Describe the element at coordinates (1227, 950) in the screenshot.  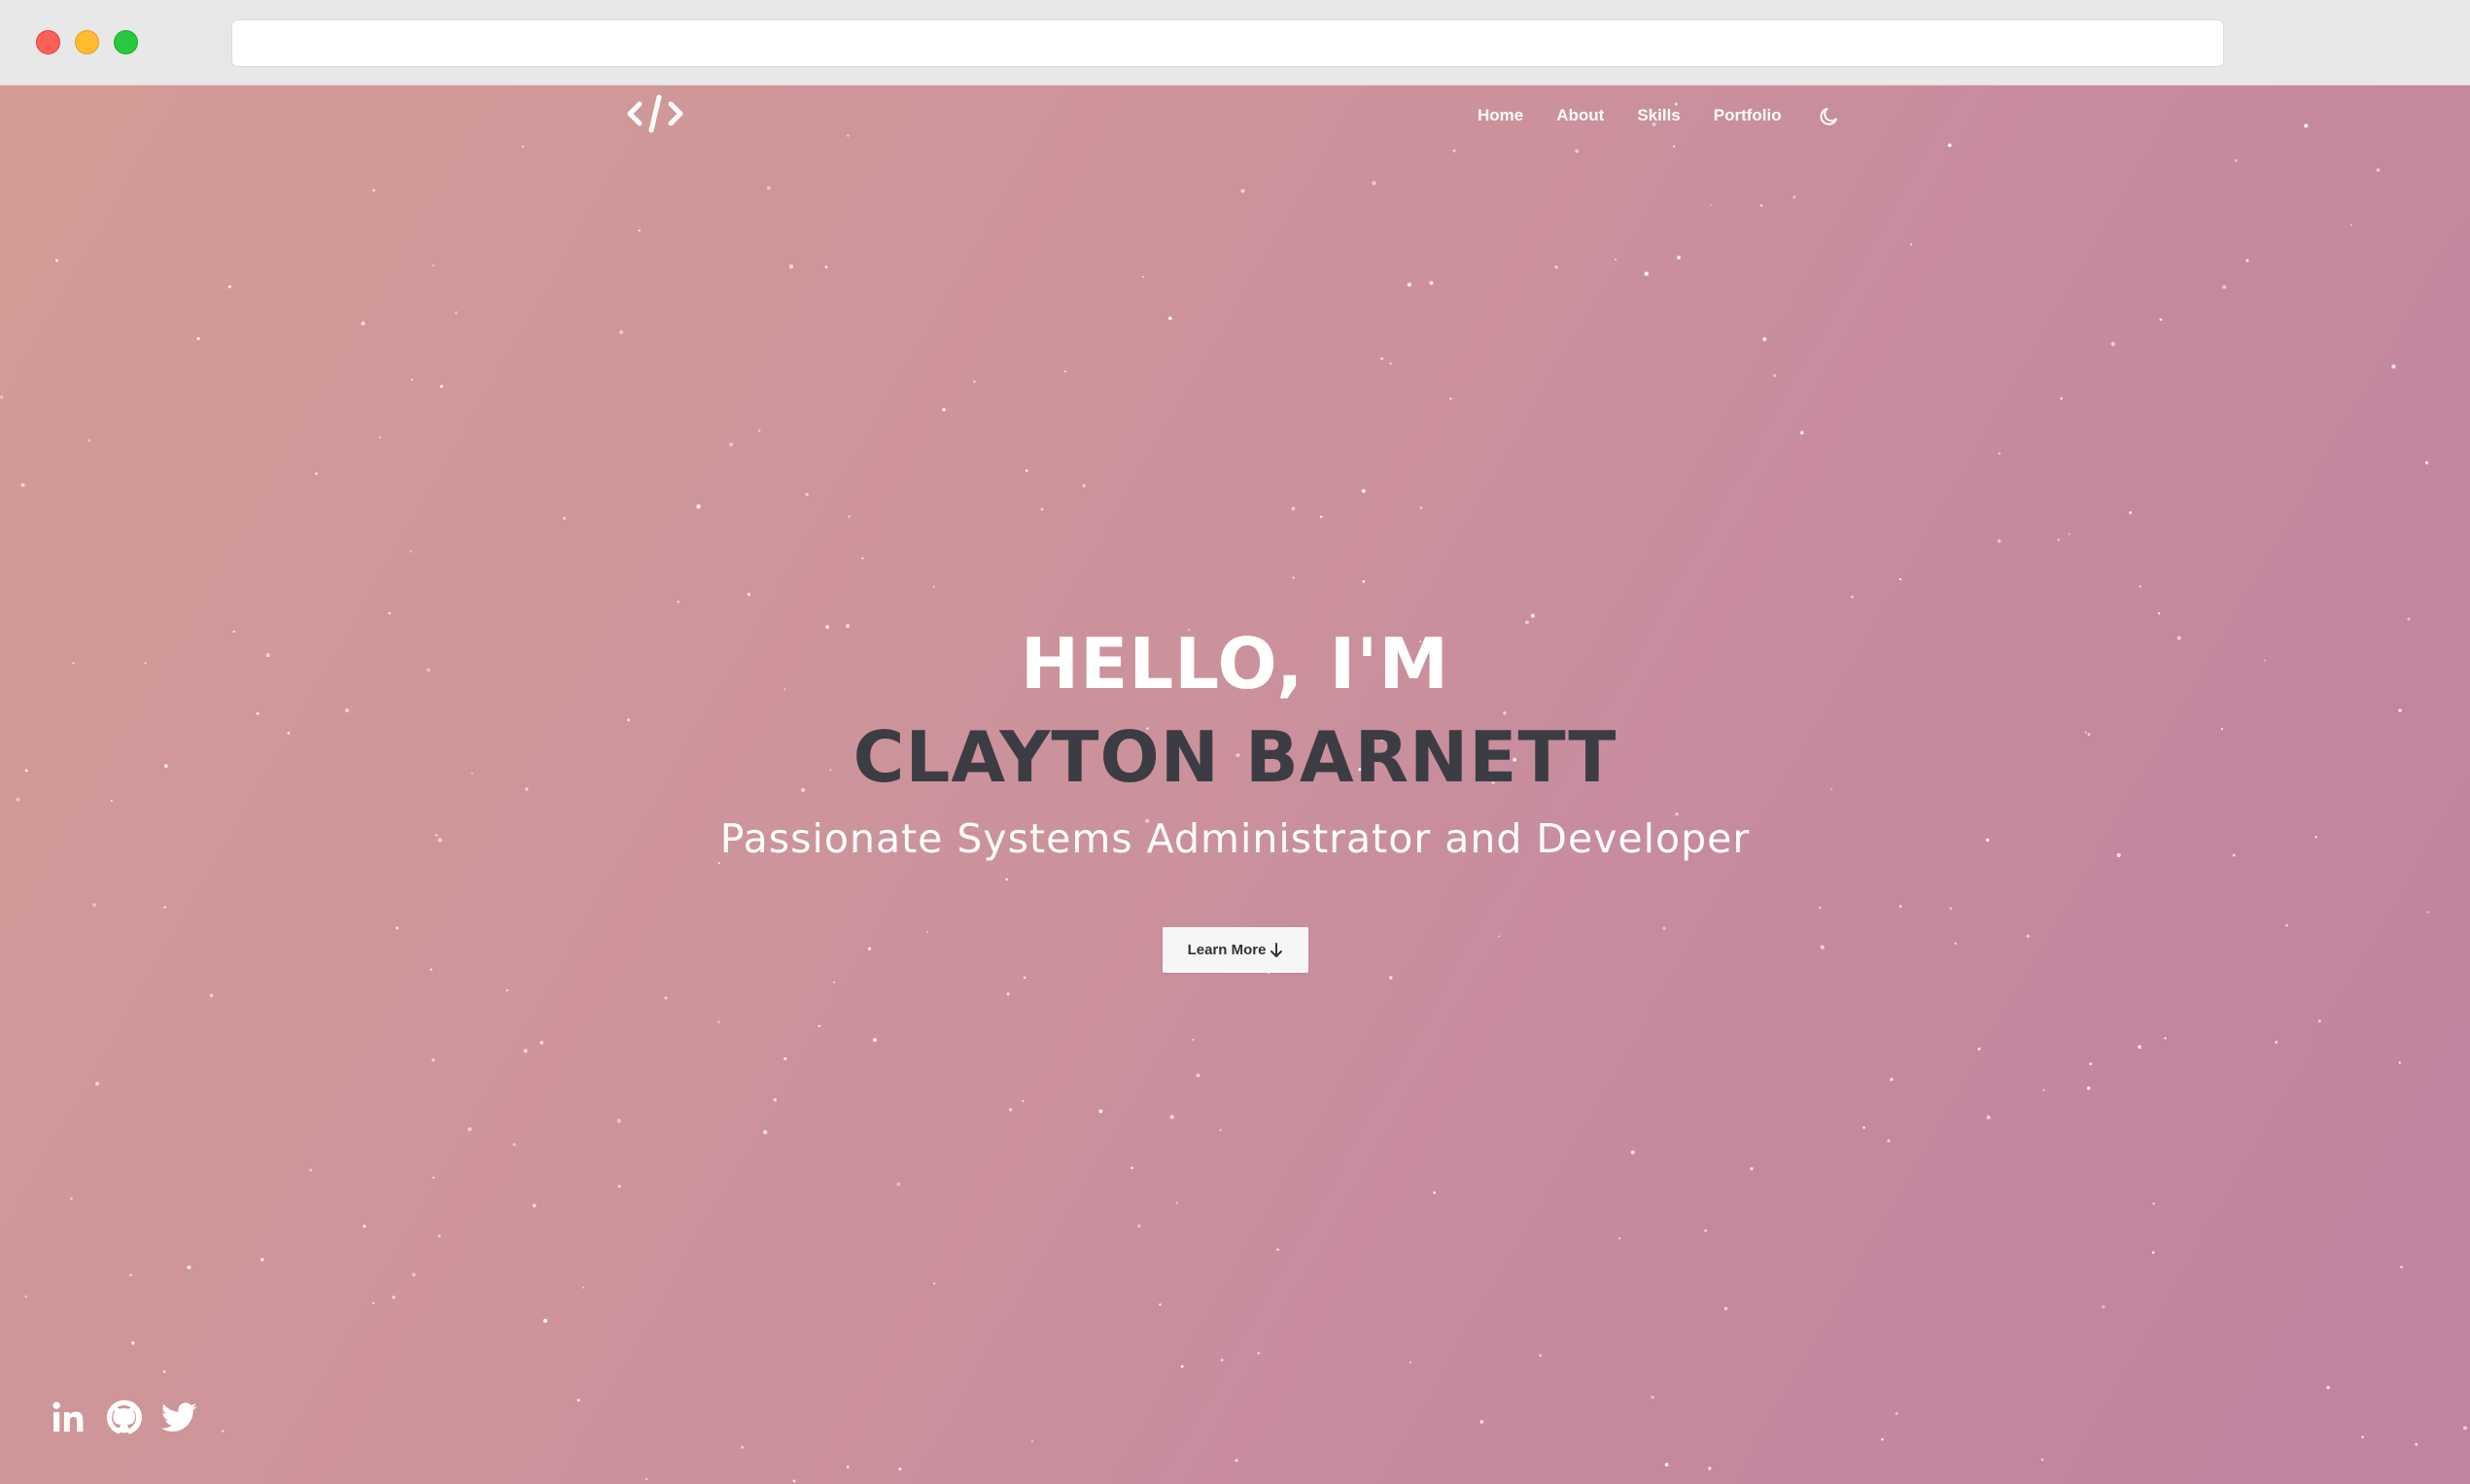
I see `learn-more-label: Learn More` at that location.